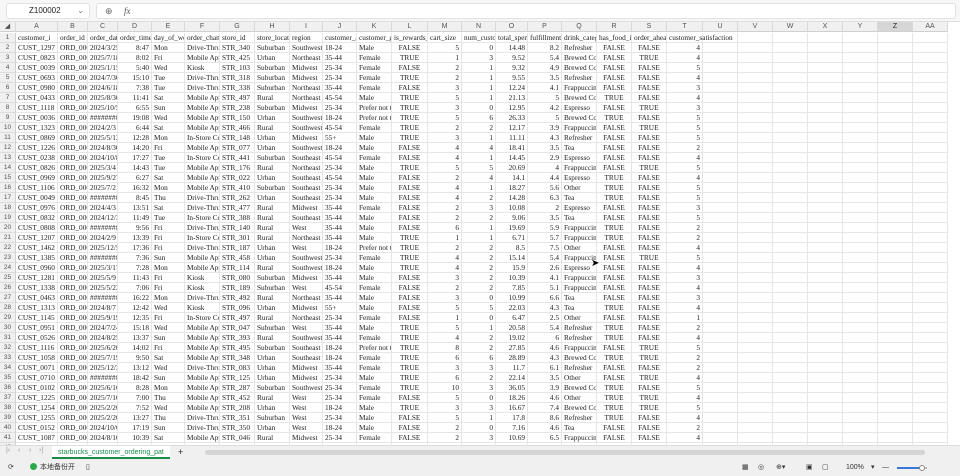 Image resolution: width=960 pixels, height=476 pixels. Describe the element at coordinates (340, 328) in the screenshot. I see `table-cell: 35-44` at that location.